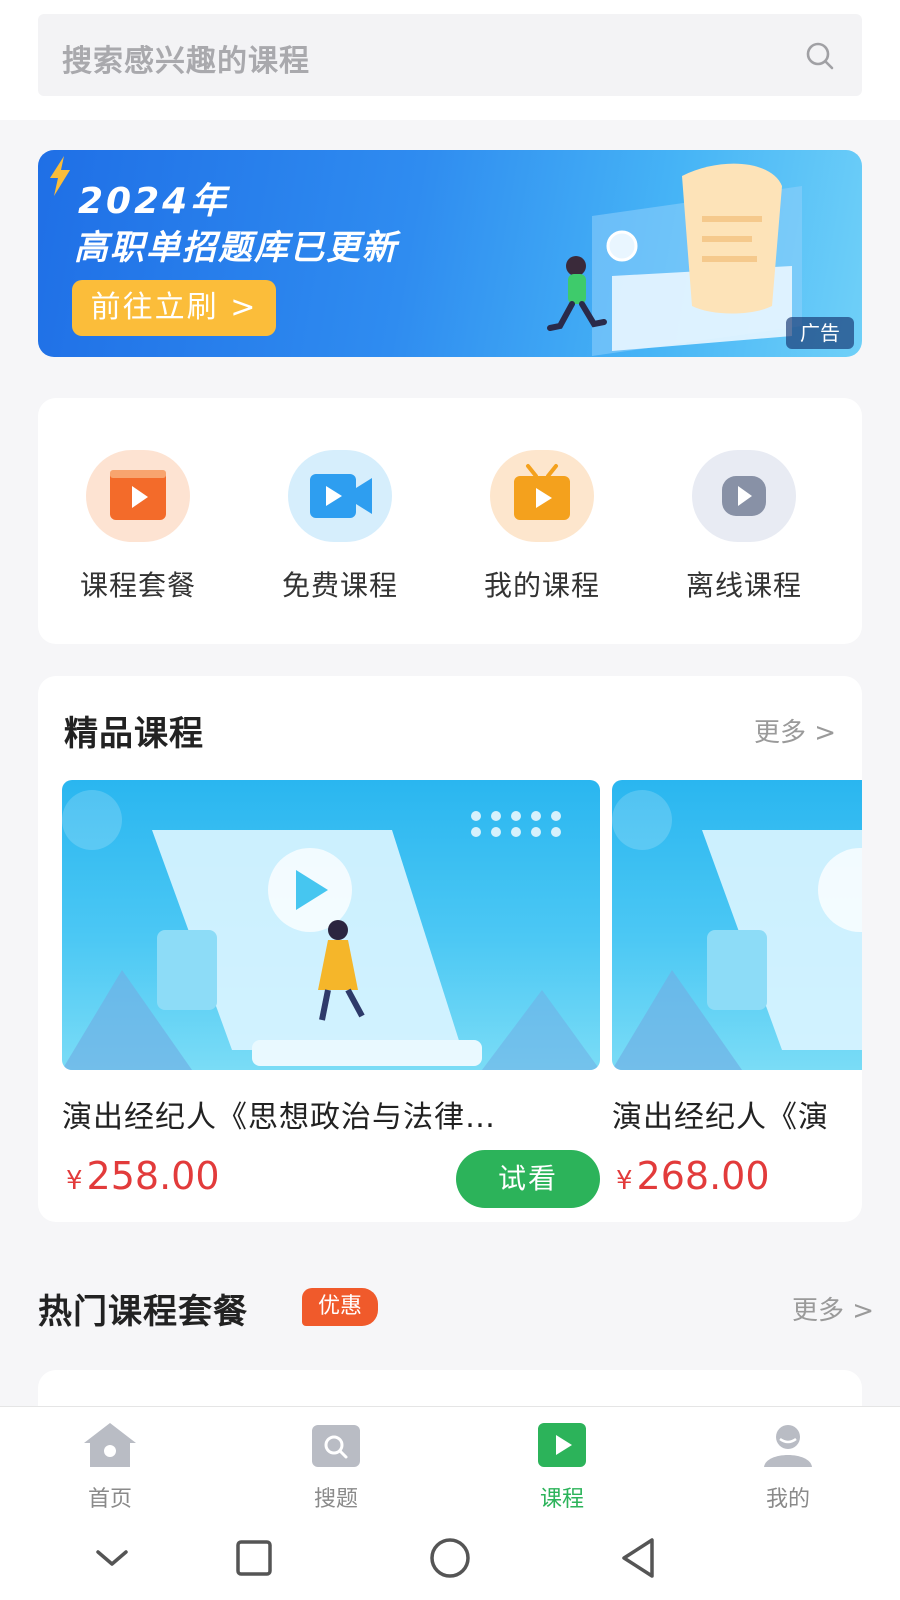  What do you see at coordinates (788, 1446) in the screenshot?
I see `profile-icon` at bounding box center [788, 1446].